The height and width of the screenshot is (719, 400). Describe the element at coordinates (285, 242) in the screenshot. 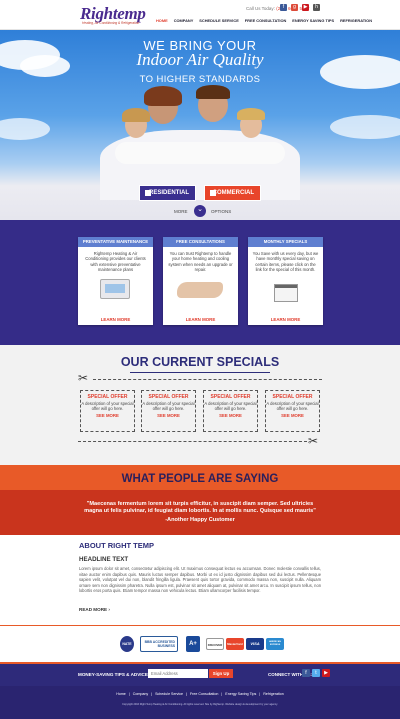

I see `service-card-title: MONTHLY SPECIALS` at that location.